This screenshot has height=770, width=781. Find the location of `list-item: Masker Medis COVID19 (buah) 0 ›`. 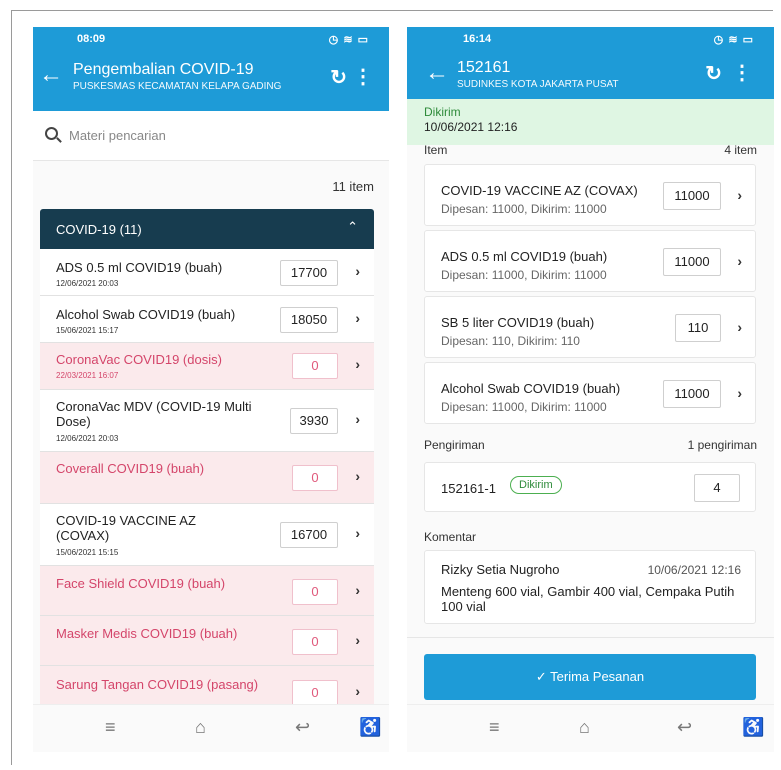

list-item: Masker Medis COVID19 (buah) 0 › is located at coordinates (207, 641).